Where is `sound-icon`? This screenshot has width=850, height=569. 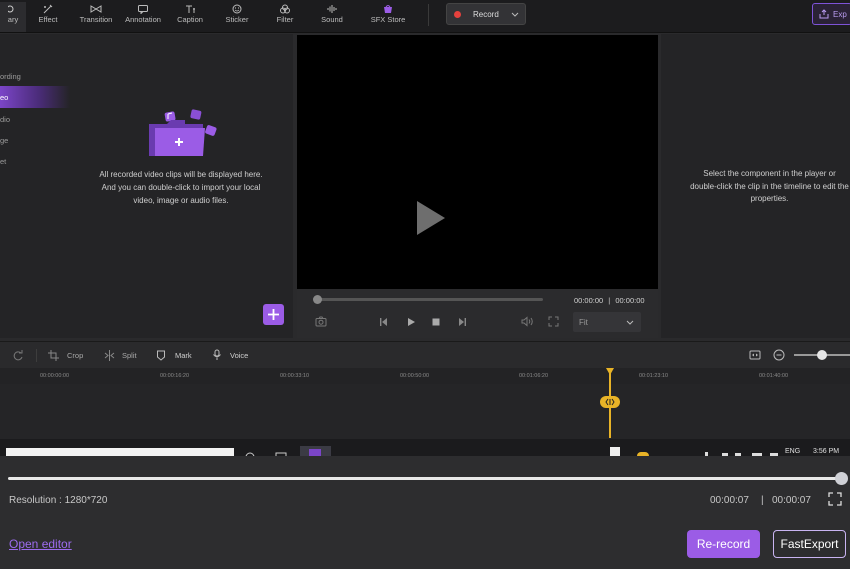 sound-icon is located at coordinates (332, 9).